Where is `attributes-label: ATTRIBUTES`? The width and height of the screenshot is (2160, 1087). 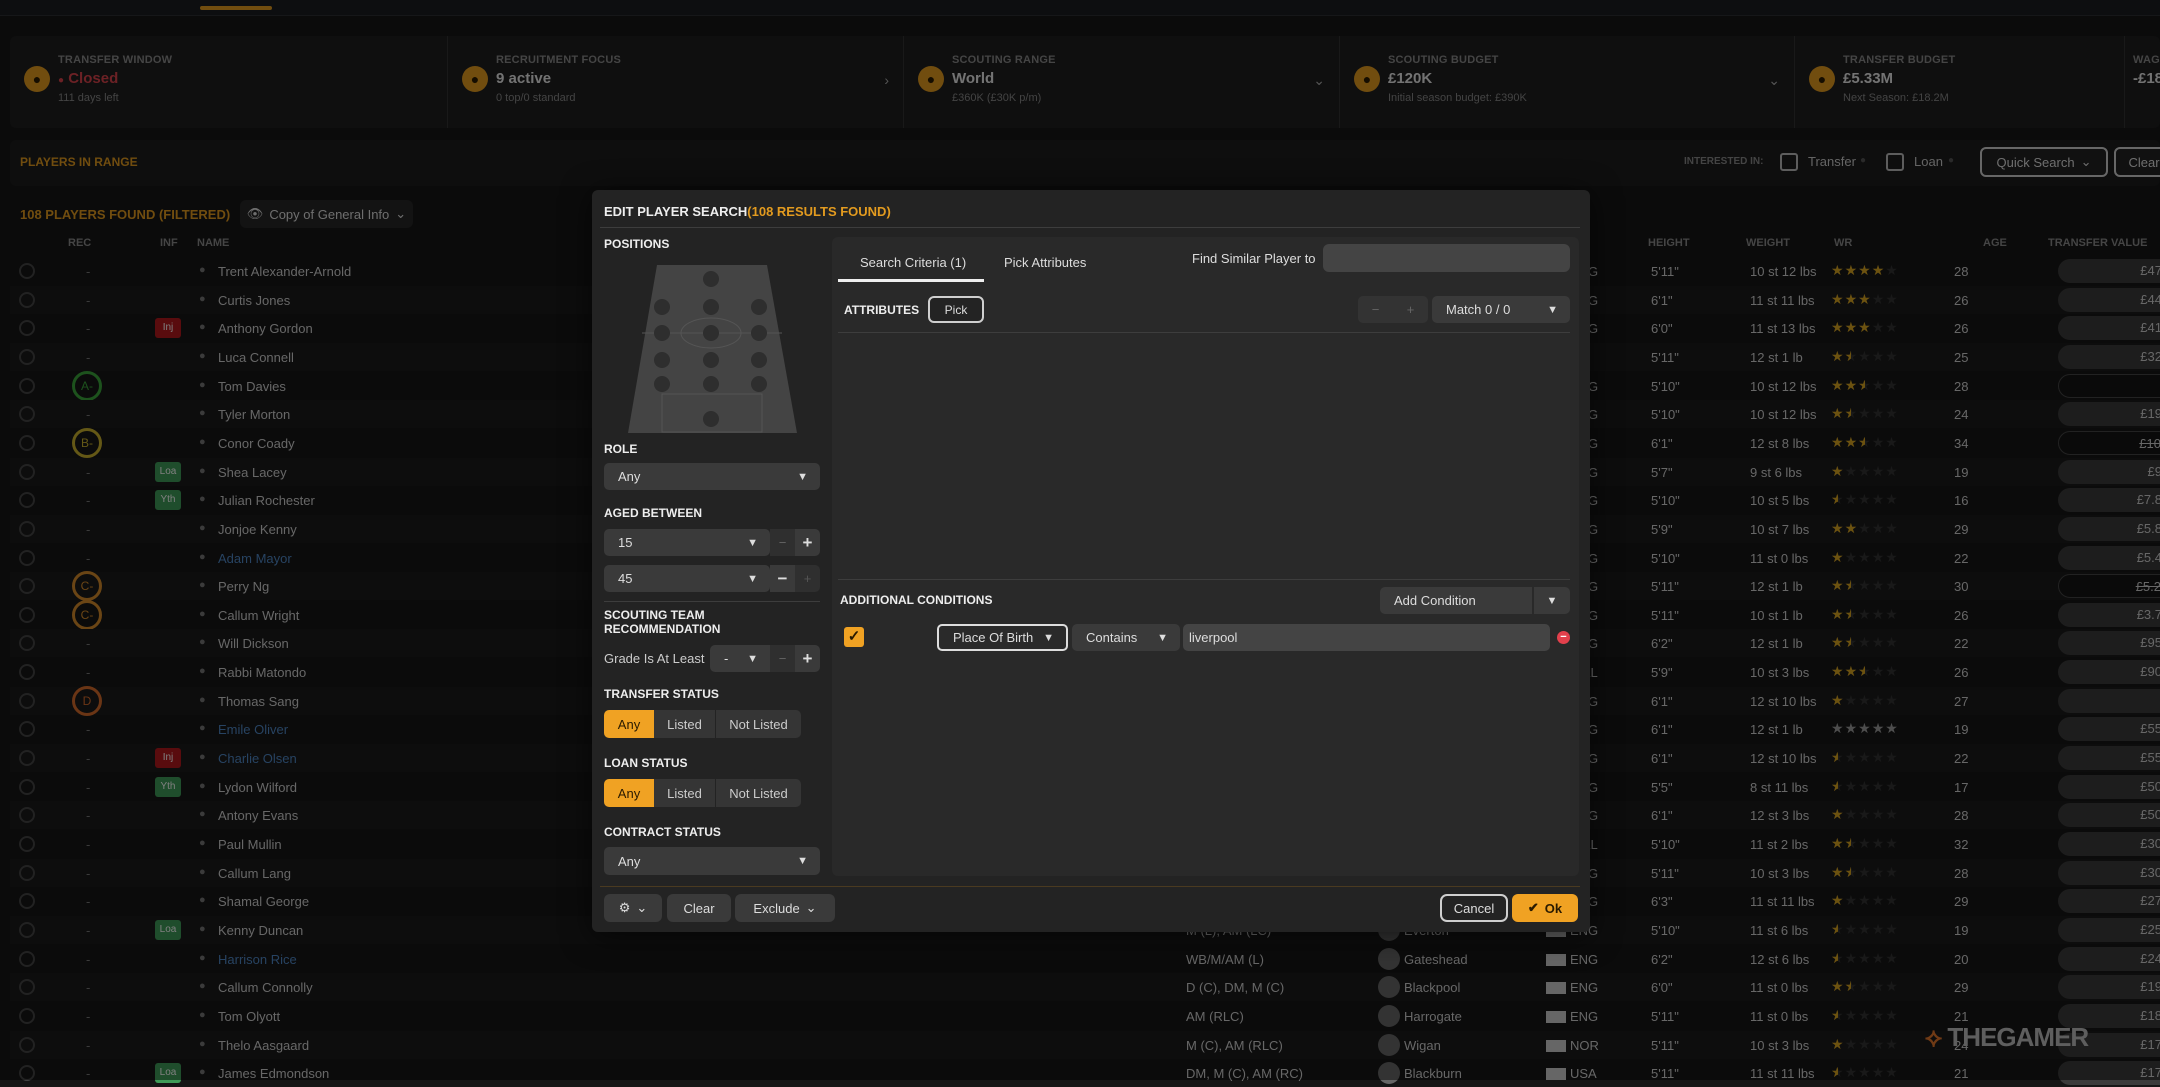
attributes-label: ATTRIBUTES is located at coordinates (882, 310).